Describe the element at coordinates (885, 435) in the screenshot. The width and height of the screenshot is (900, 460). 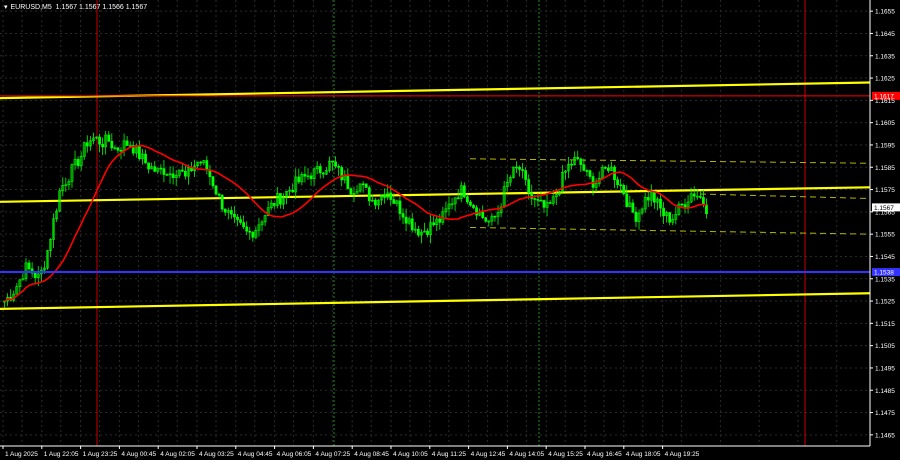
I see `y-tick-label: 1.1465` at that location.